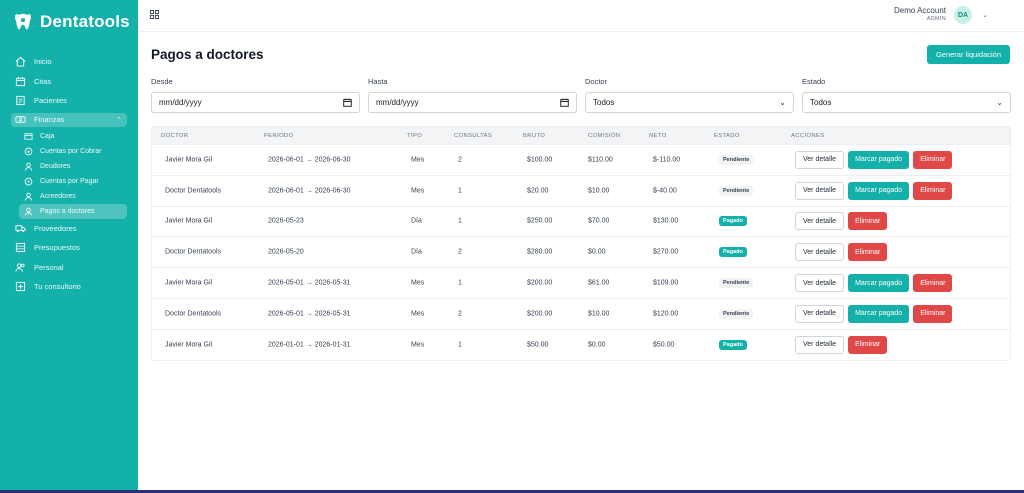 The width and height of the screenshot is (1024, 493). Describe the element at coordinates (20, 61) in the screenshot. I see `home-icon` at that location.